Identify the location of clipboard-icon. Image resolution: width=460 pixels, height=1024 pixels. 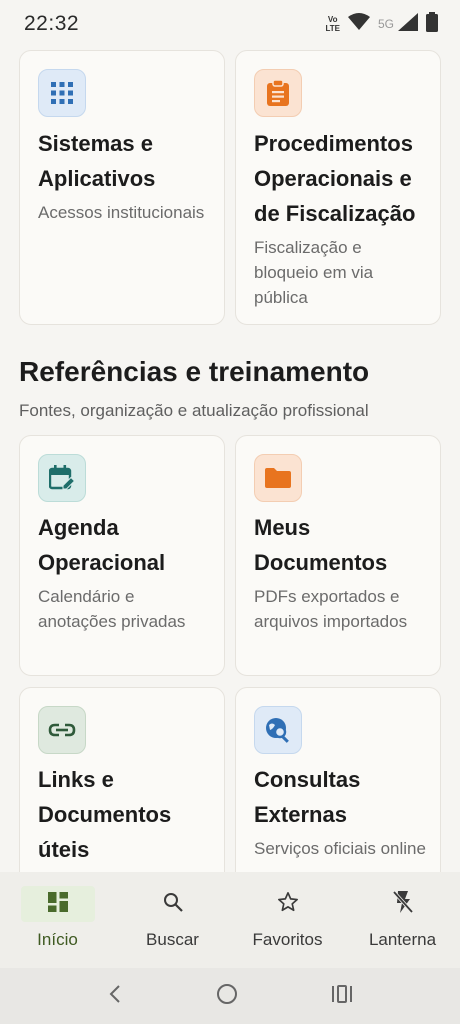
(278, 93).